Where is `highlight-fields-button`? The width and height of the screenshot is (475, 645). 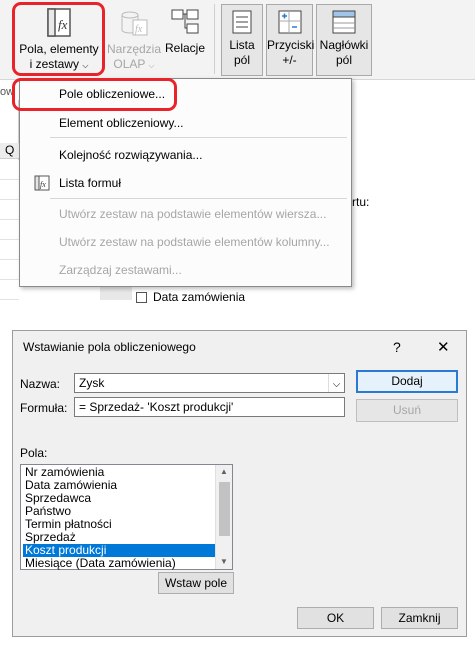
highlight-fields-button is located at coordinates (58, 39).